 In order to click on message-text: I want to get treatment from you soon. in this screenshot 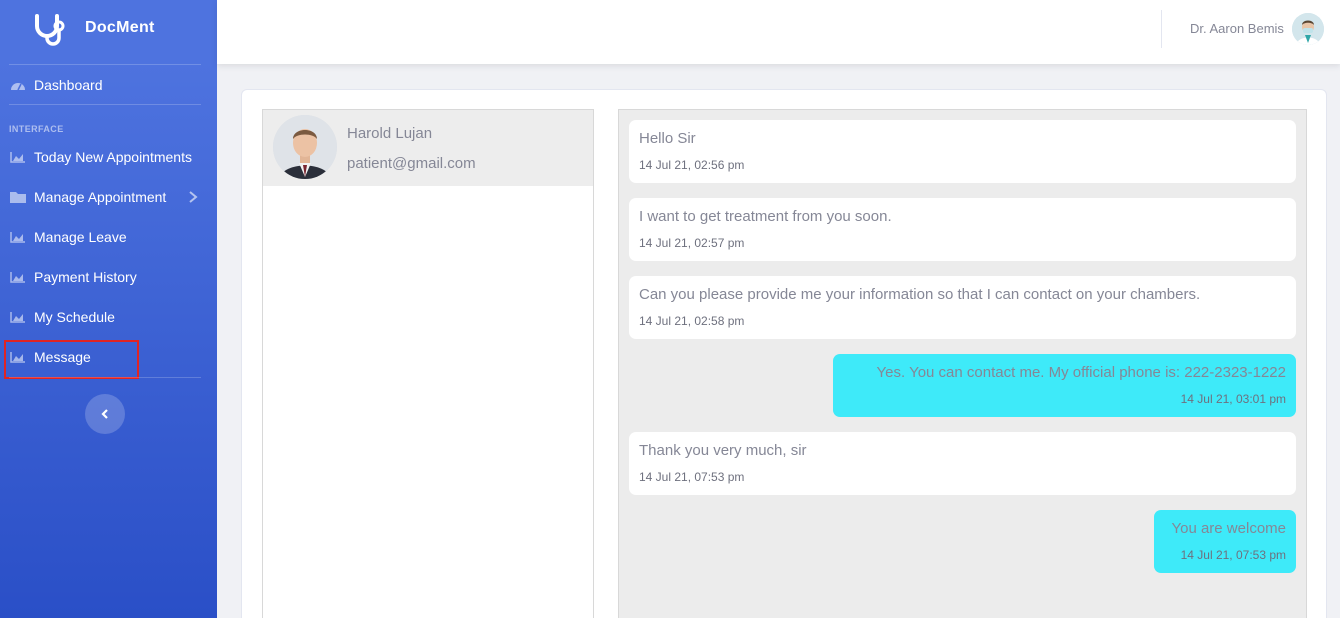, I will do `click(765, 216)`.